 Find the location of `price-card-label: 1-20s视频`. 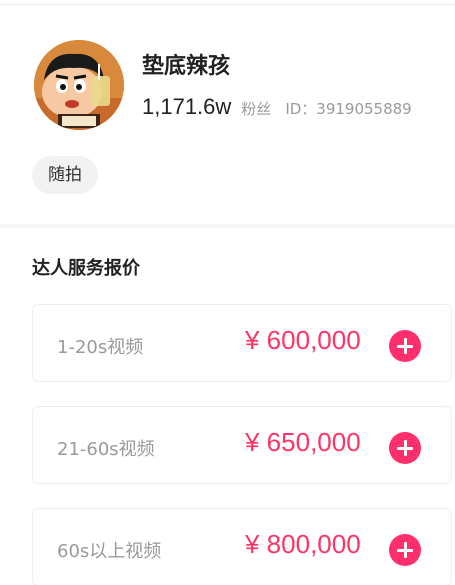

price-card-label: 1-20s视频 is located at coordinates (100, 347).